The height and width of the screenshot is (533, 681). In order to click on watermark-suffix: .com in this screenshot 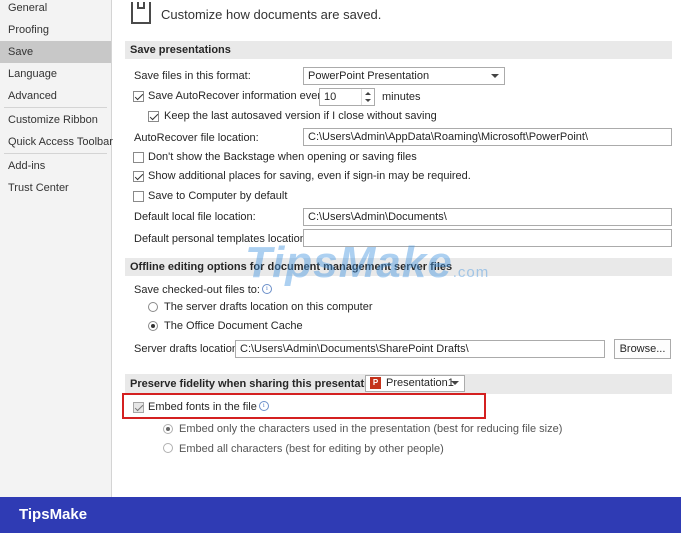, I will do `click(471, 272)`.